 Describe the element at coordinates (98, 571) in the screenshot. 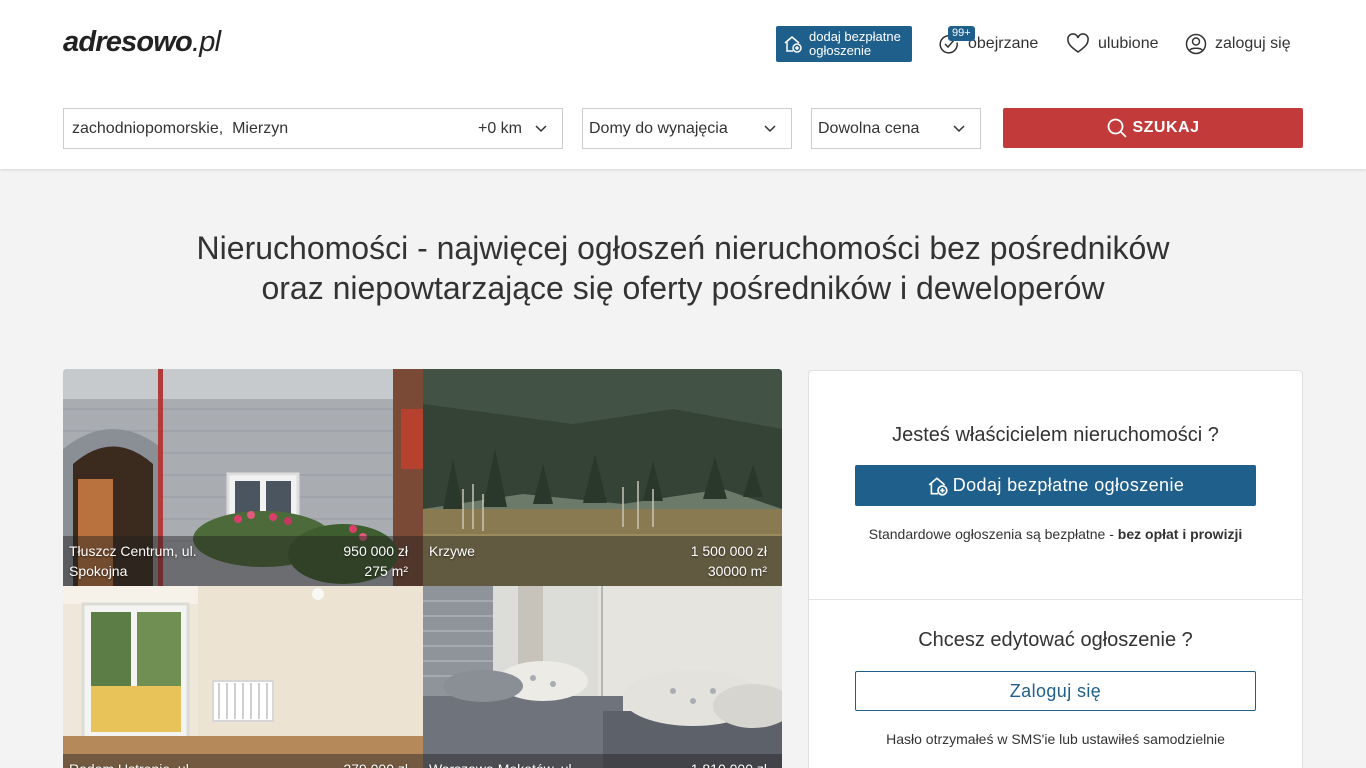

I see `listing-location-line2: Spokojna` at that location.